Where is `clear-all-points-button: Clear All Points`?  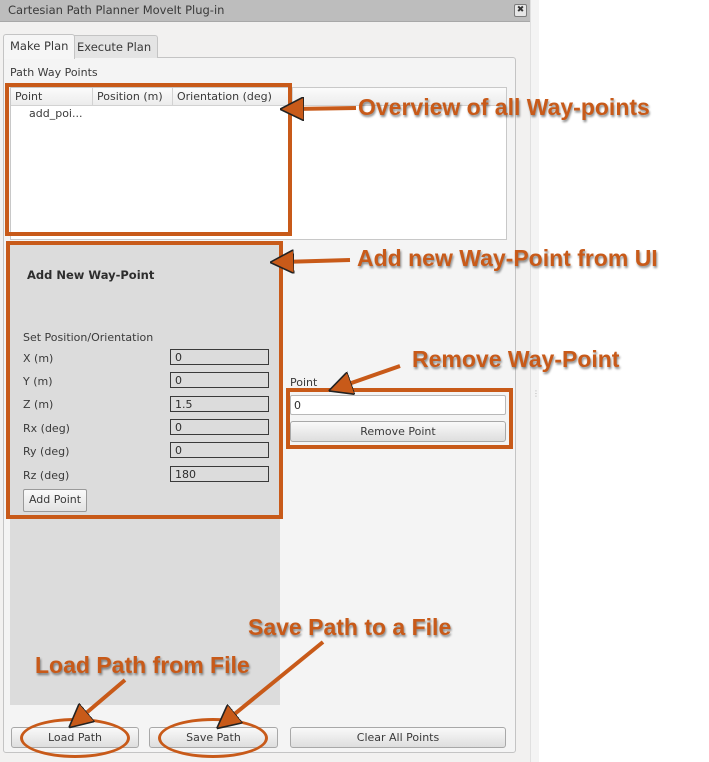
clear-all-points-button: Clear All Points is located at coordinates (398, 737).